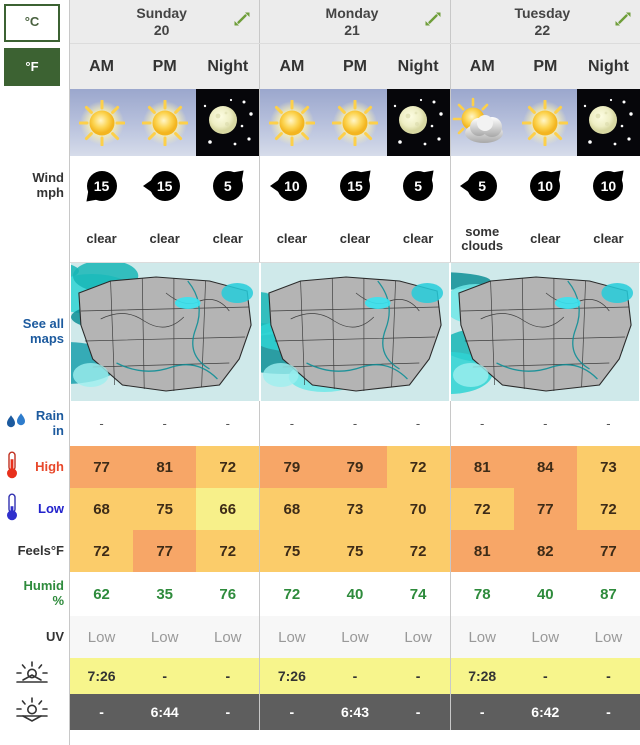 Image resolution: width=640 pixels, height=745 pixels. I want to click on sunset-time-group: -6:44-, so click(165, 712).